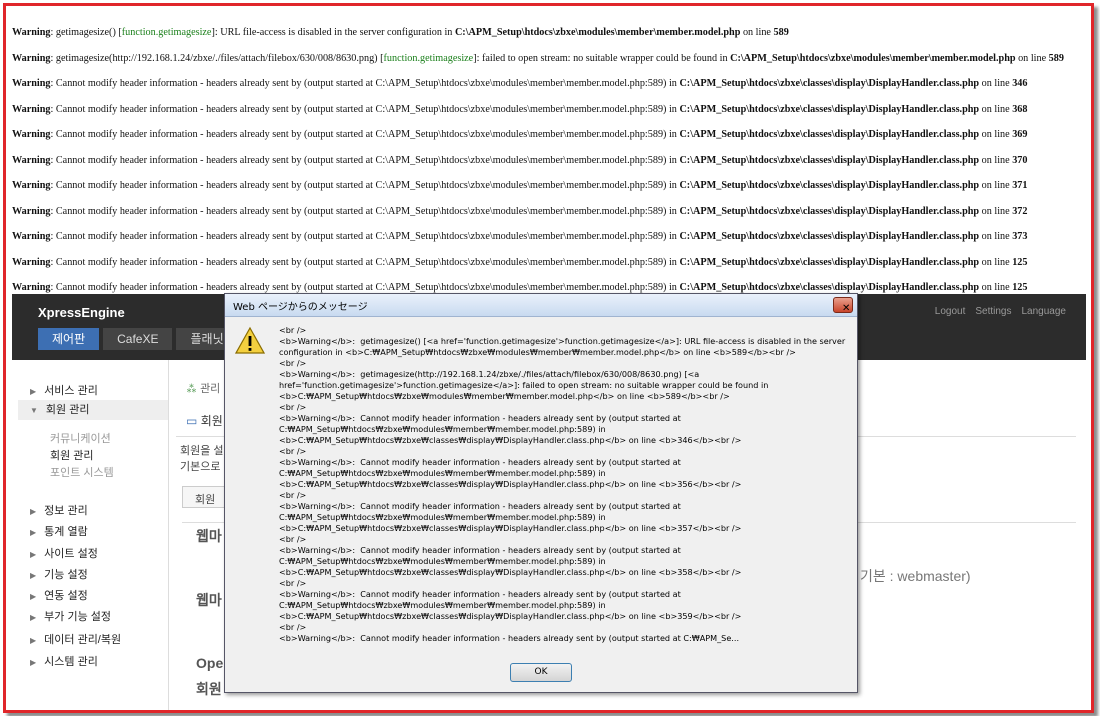  What do you see at coordinates (993, 311) in the screenshot?
I see `settings-link: Settings` at bounding box center [993, 311].